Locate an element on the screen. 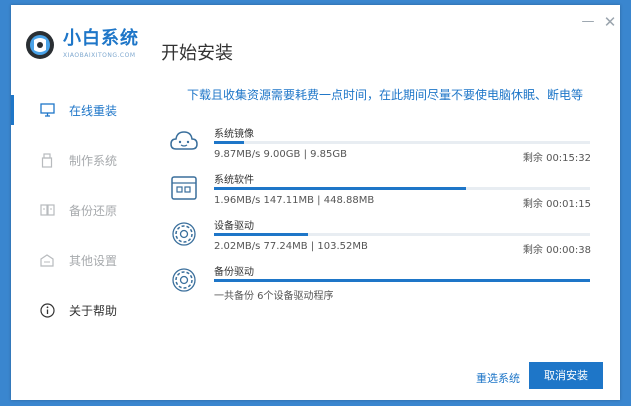 This screenshot has width=631, height=406. minimize-icon: — is located at coordinates (588, 22).